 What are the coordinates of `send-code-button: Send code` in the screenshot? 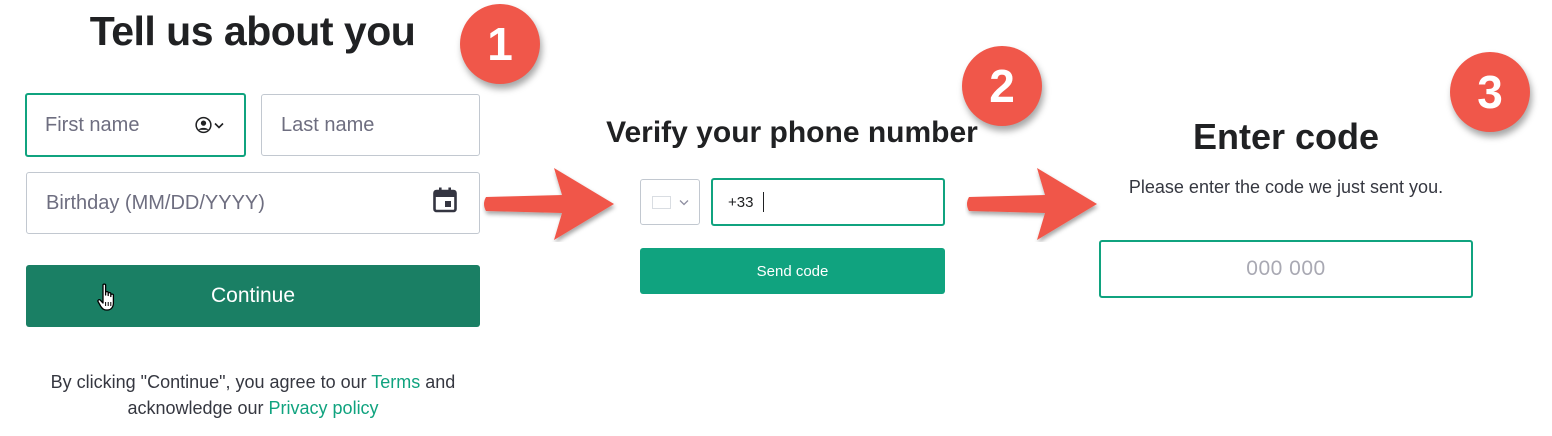 It's located at (792, 271).